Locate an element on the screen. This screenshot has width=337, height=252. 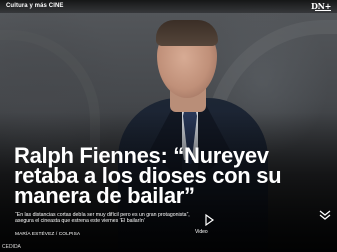
chevron-down-icon is located at coordinates (325, 215).